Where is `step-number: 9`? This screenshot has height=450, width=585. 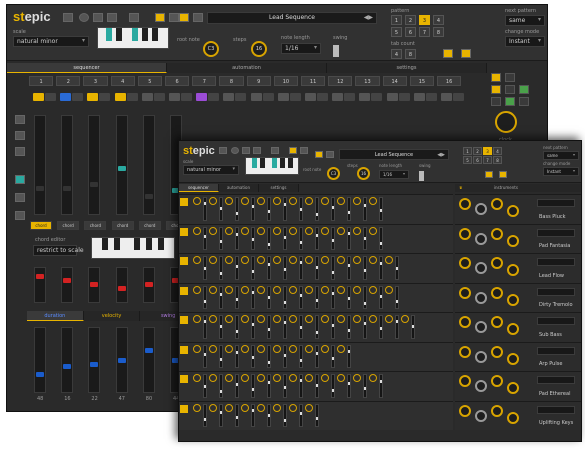 step-number: 9 is located at coordinates (258, 81).